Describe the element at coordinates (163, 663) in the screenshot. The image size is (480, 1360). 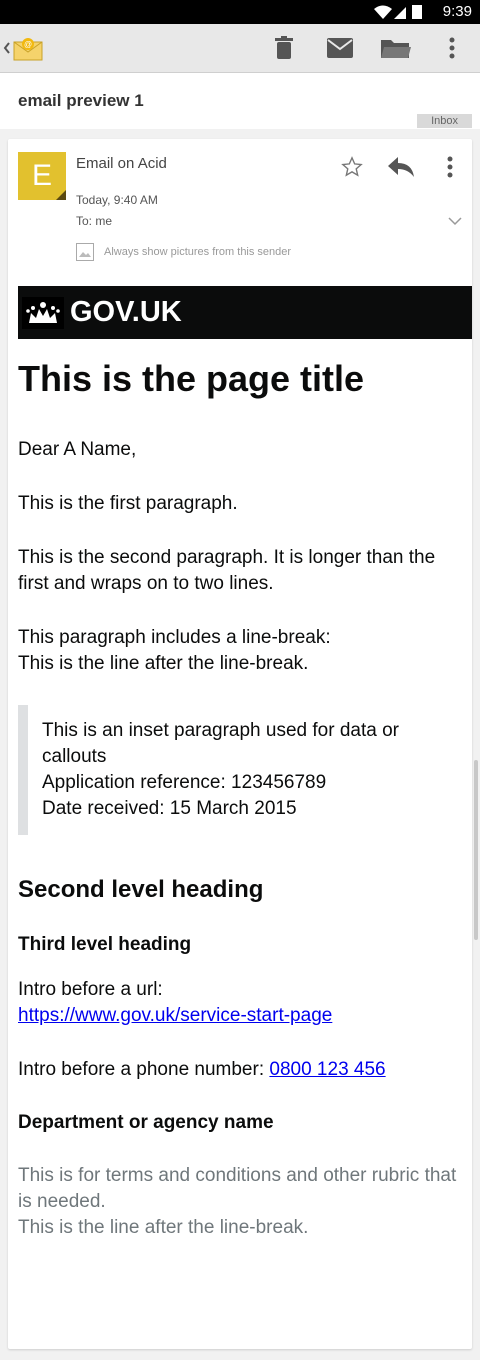
I see `paragraph-3-line2: This is the line after the line-break.` at that location.